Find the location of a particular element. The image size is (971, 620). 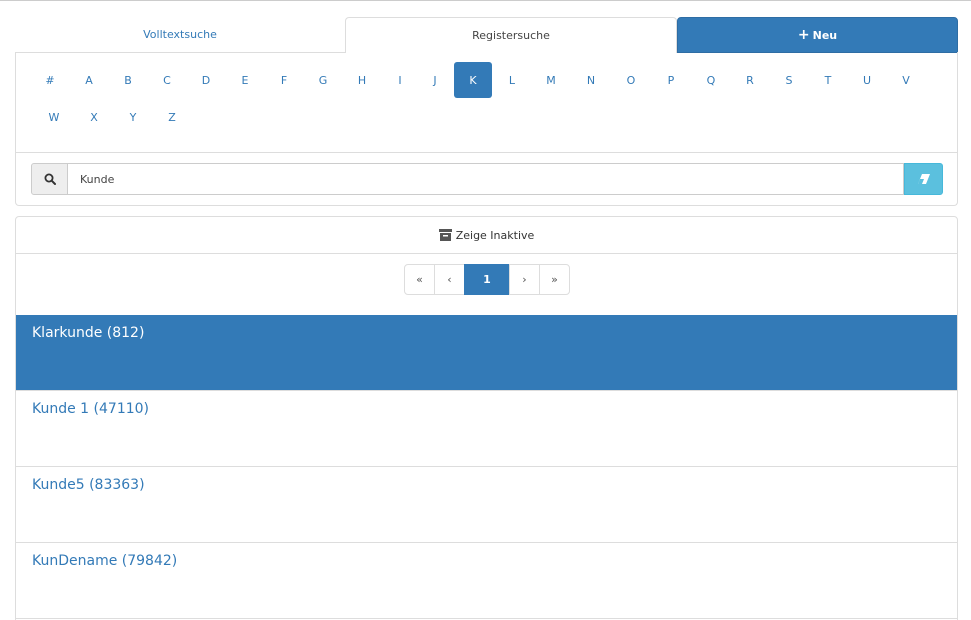

letter-f: F is located at coordinates (284, 80).